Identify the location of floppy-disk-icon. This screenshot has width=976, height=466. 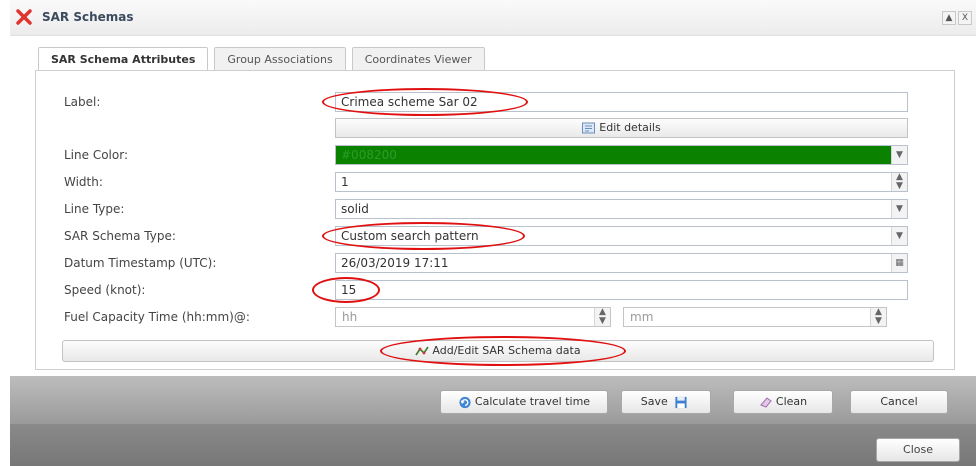
(681, 402).